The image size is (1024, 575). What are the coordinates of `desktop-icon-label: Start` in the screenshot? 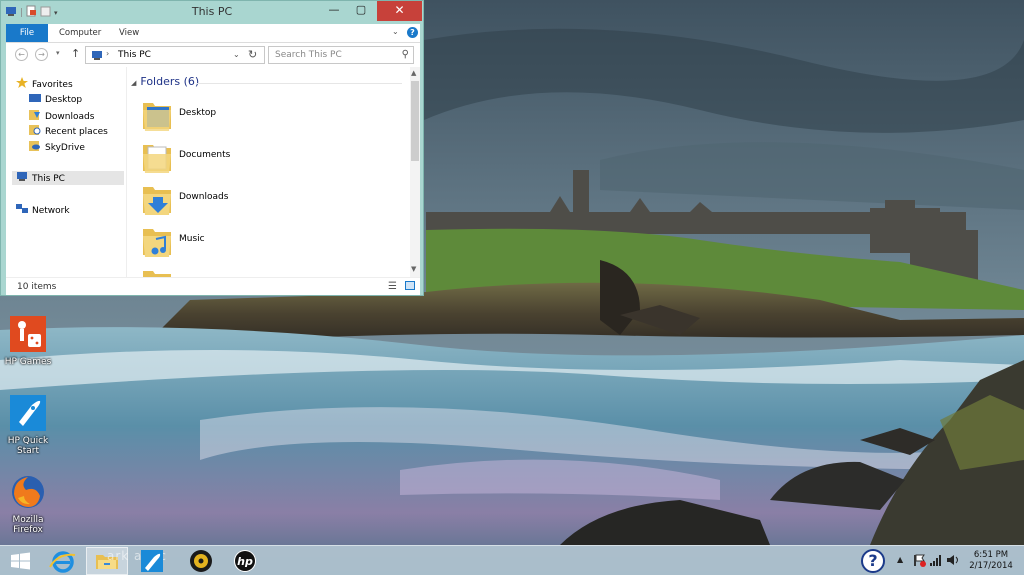 It's located at (28, 451).